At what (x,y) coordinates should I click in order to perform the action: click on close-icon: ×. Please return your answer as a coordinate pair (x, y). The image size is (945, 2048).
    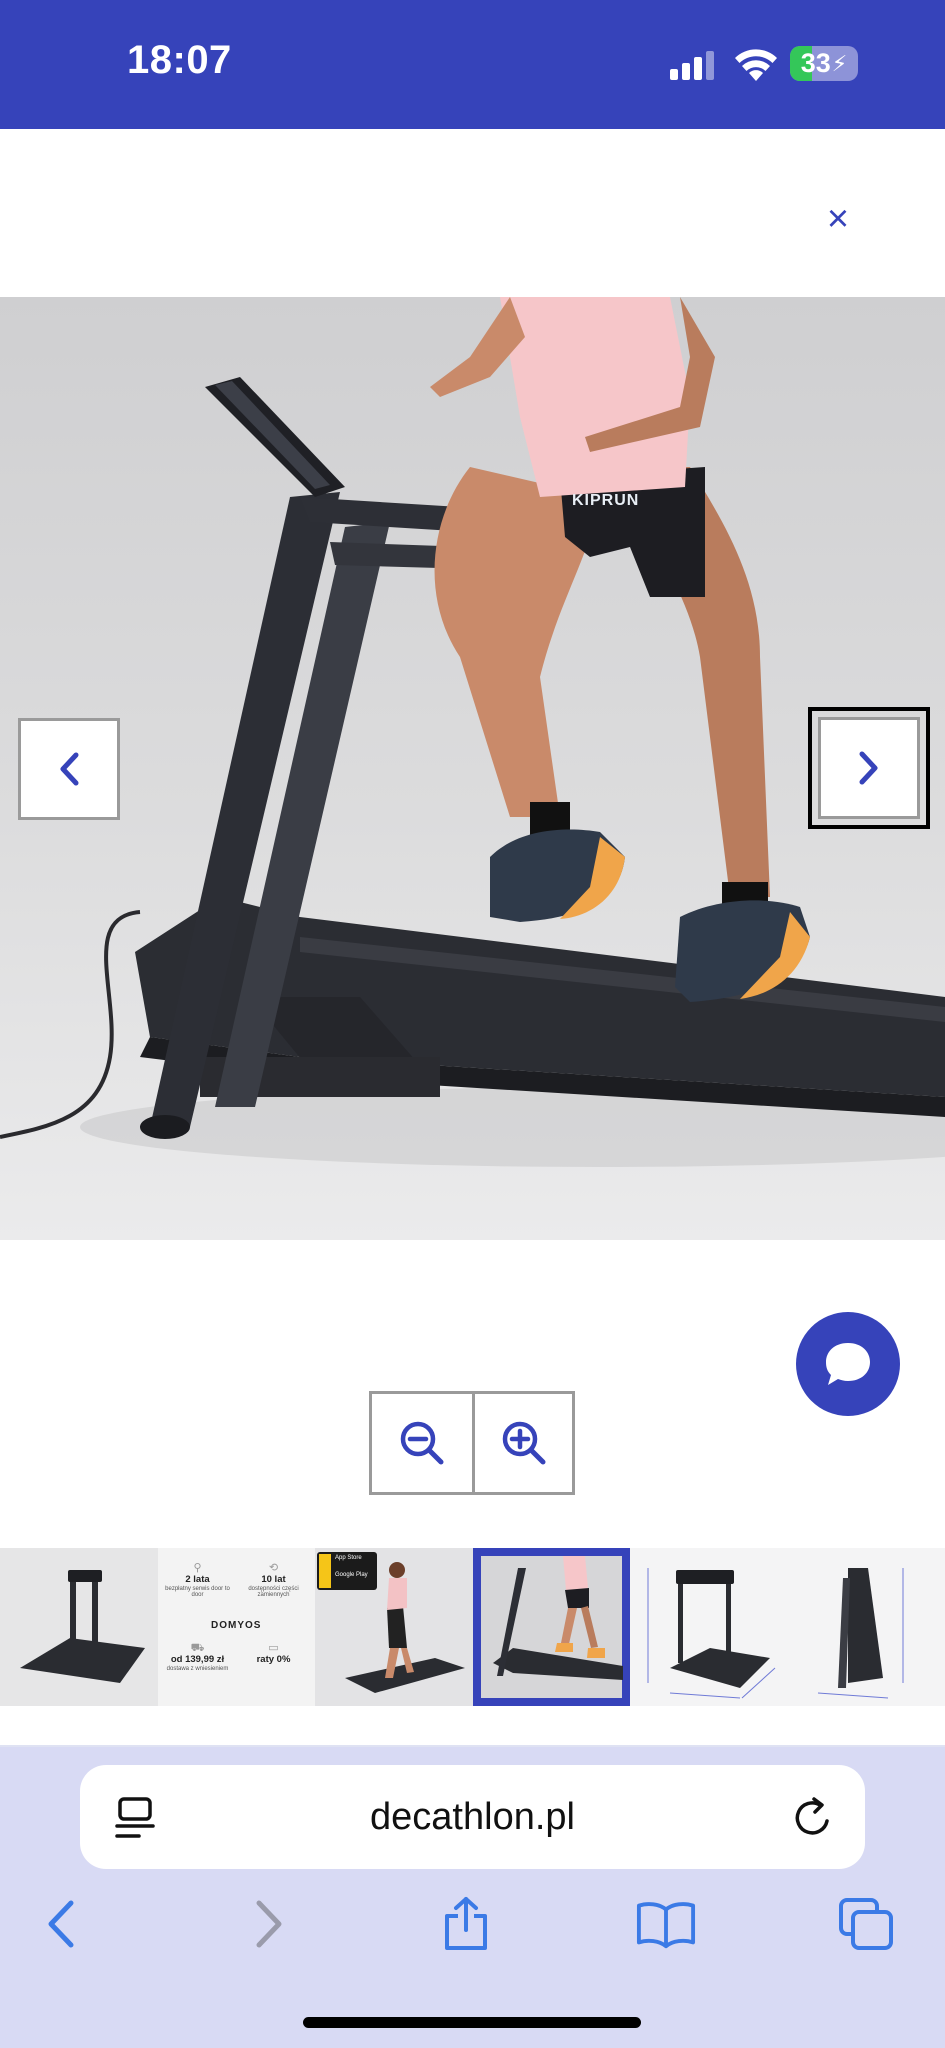
    Looking at the image, I should click on (838, 218).